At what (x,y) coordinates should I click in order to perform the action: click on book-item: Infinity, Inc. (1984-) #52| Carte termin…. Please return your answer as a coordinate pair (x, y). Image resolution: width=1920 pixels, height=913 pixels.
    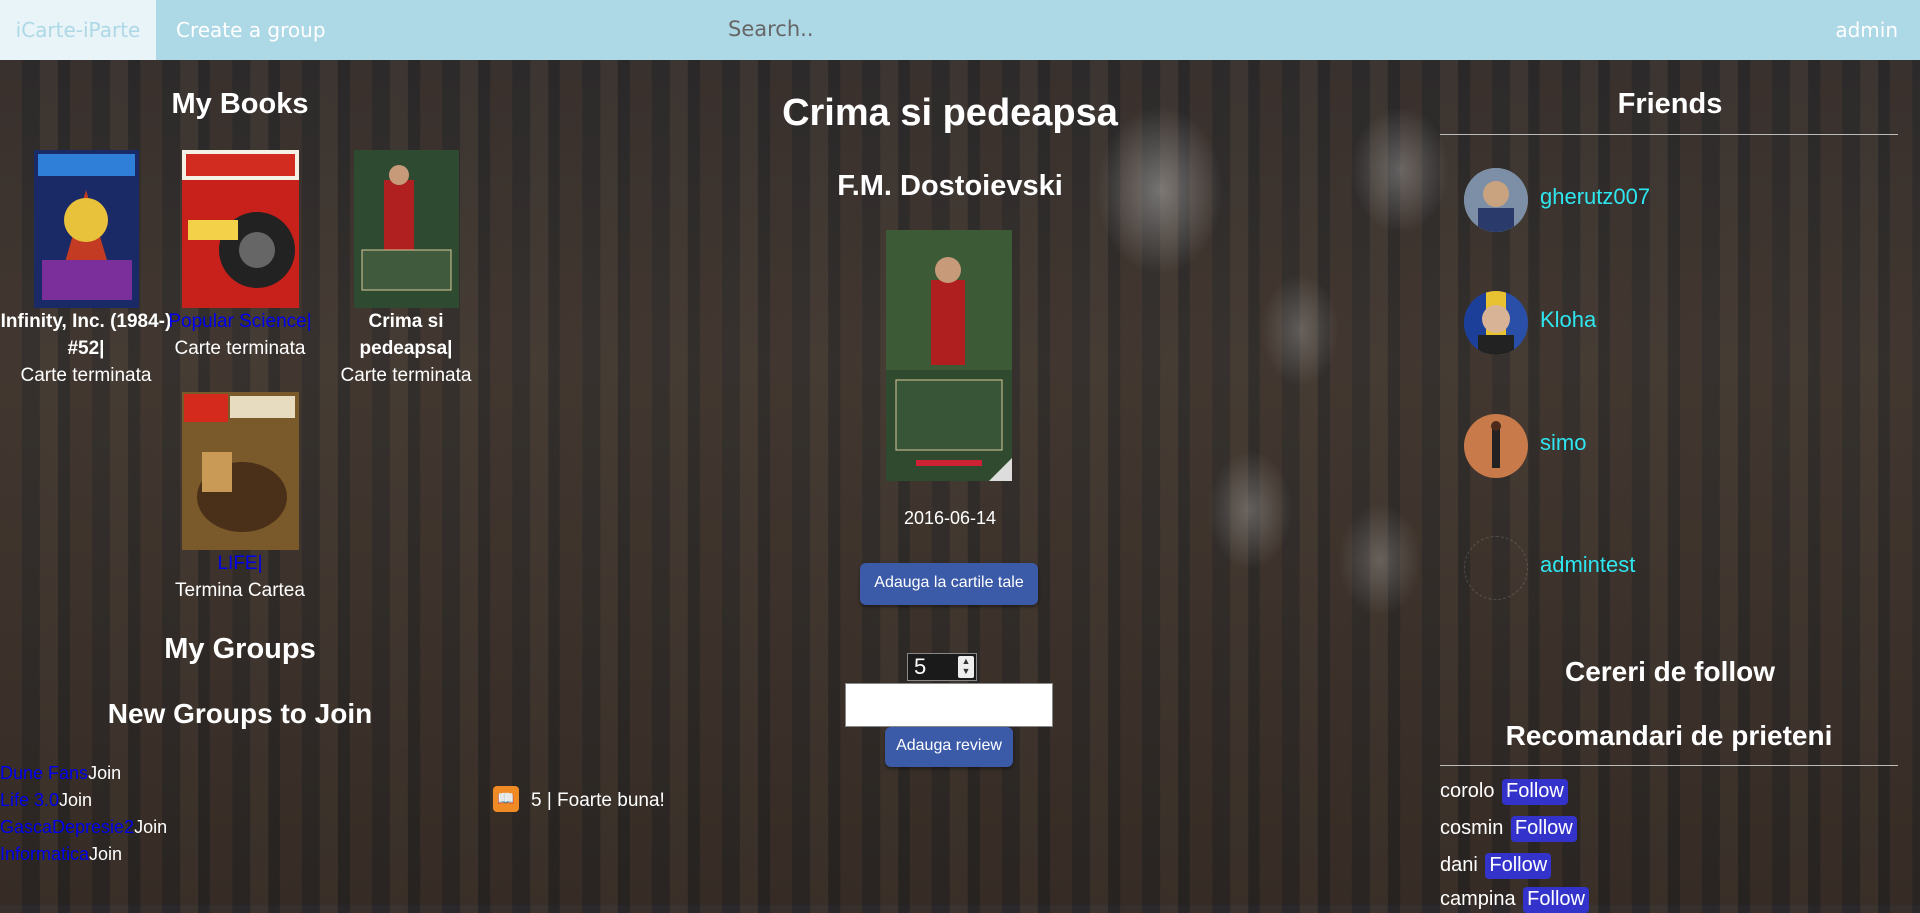
    Looking at the image, I should click on (86, 269).